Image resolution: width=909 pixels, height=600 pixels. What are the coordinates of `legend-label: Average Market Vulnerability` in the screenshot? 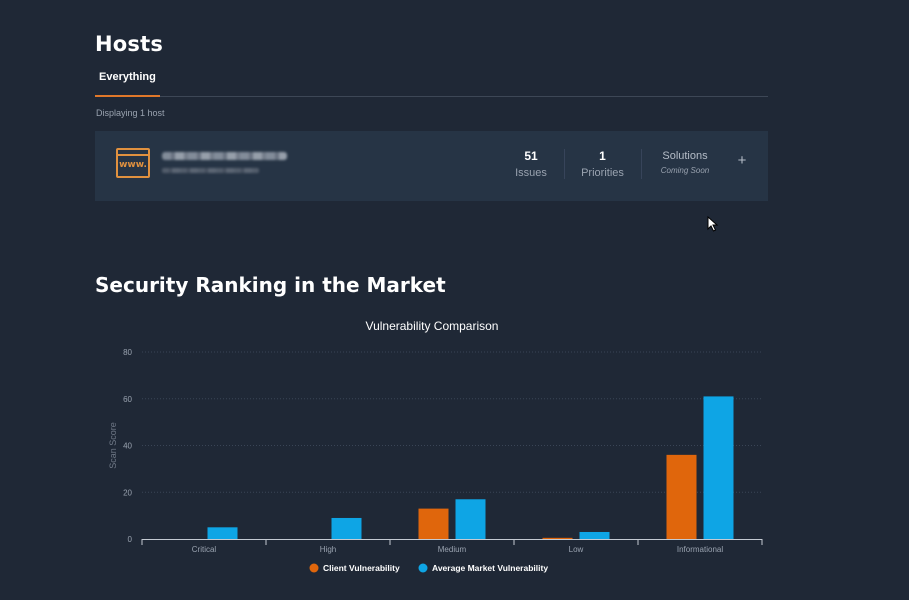 It's located at (490, 568).